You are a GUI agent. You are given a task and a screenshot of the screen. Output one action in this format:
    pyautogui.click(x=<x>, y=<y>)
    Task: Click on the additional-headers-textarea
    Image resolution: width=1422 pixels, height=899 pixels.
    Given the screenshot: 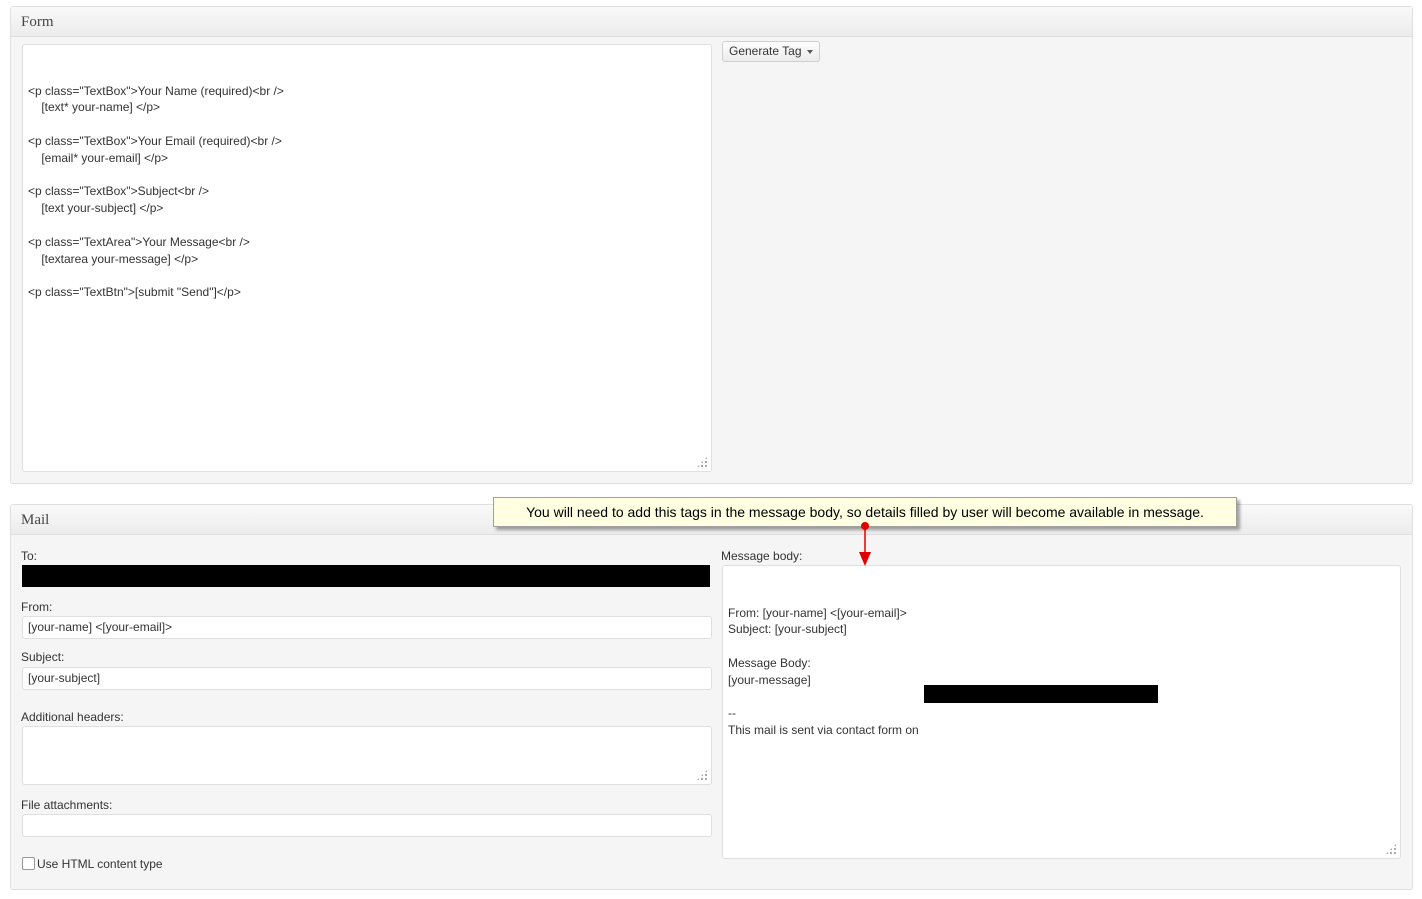 What is the action you would take?
    pyautogui.click(x=367, y=755)
    